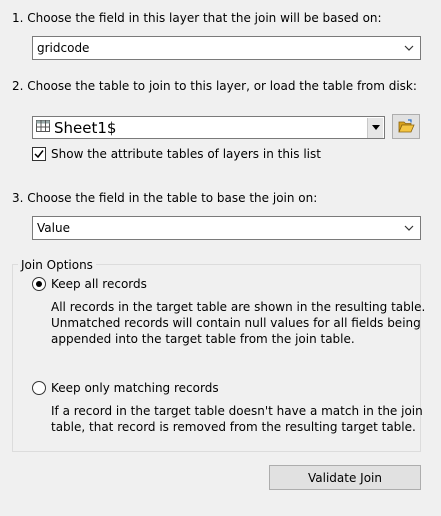 The image size is (441, 516). I want to click on table-field-value: Value, so click(53, 228).